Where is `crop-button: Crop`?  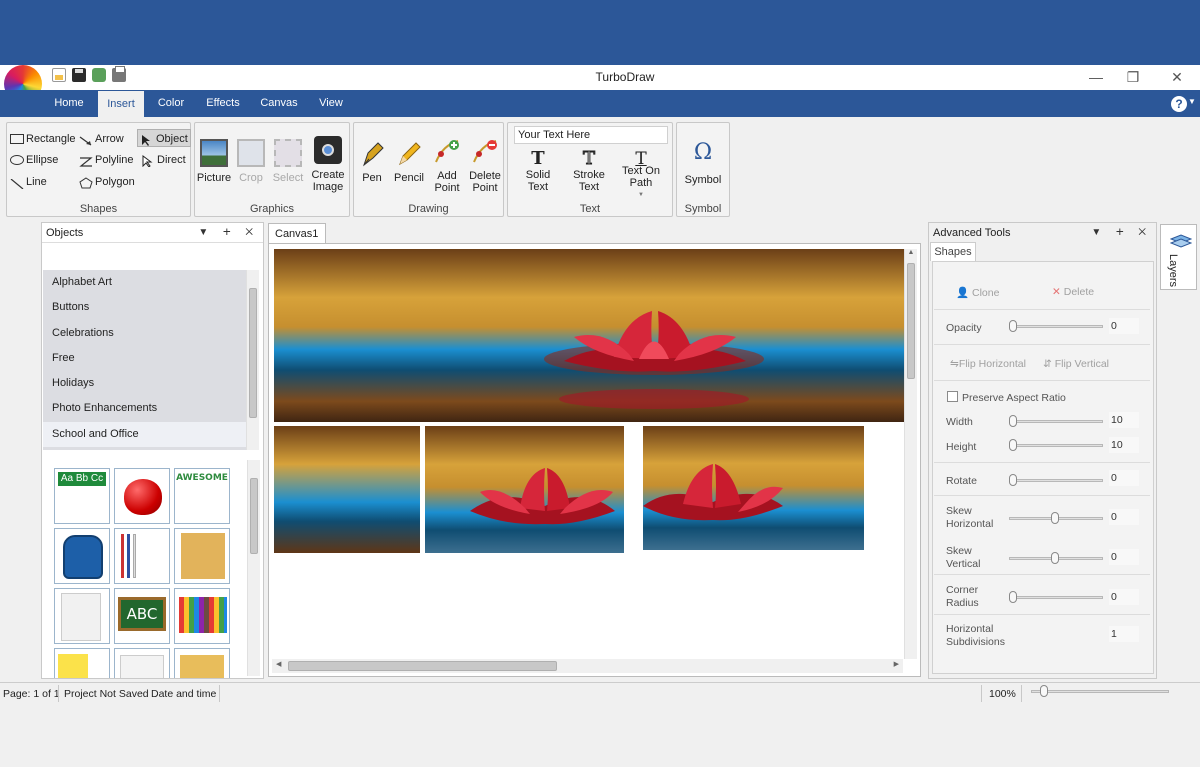
crop-button: Crop is located at coordinates (251, 161).